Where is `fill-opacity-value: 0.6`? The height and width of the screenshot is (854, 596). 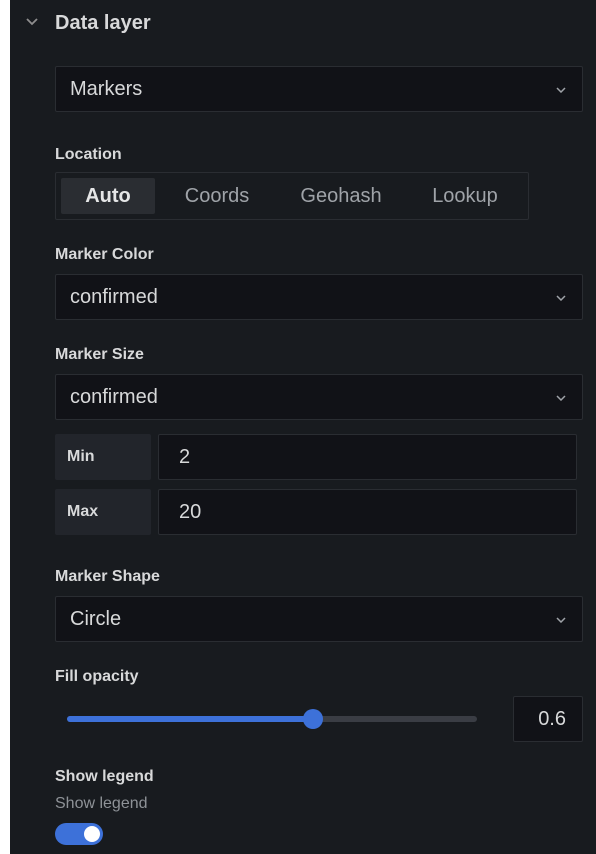
fill-opacity-value: 0.6 is located at coordinates (552, 719).